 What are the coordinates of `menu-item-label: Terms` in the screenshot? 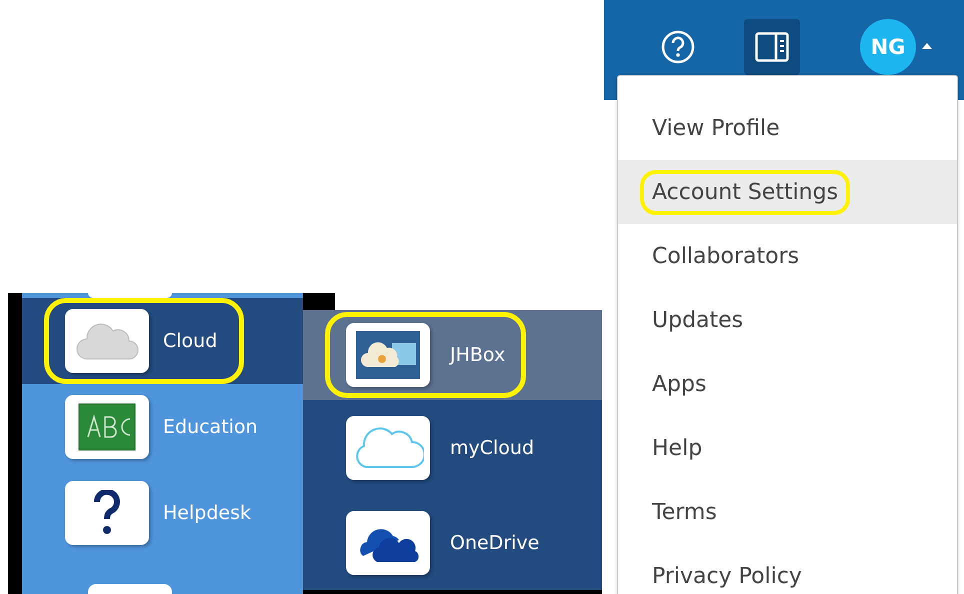 It's located at (684, 512).